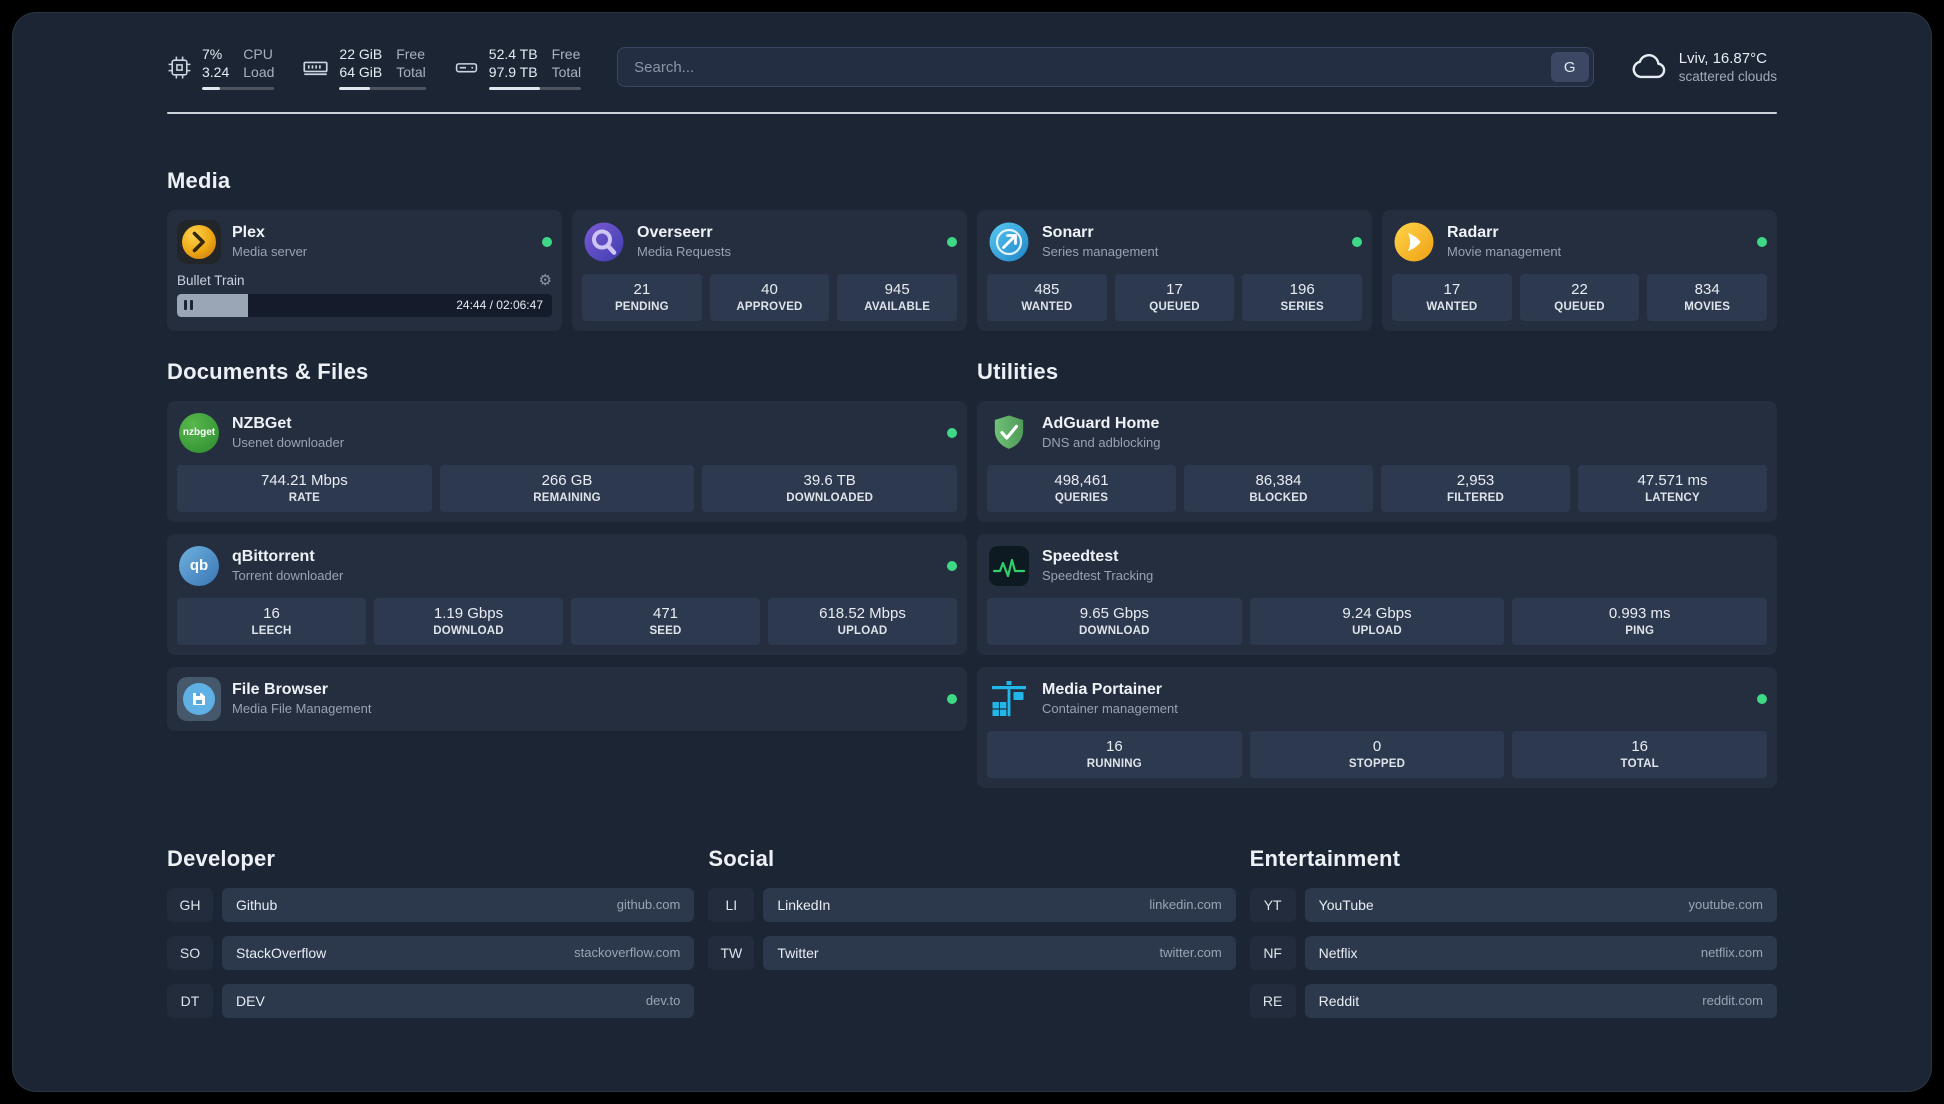 The width and height of the screenshot is (1944, 1104). I want to click on stat-upload: 9.24 Gbps UPLOAD, so click(1377, 621).